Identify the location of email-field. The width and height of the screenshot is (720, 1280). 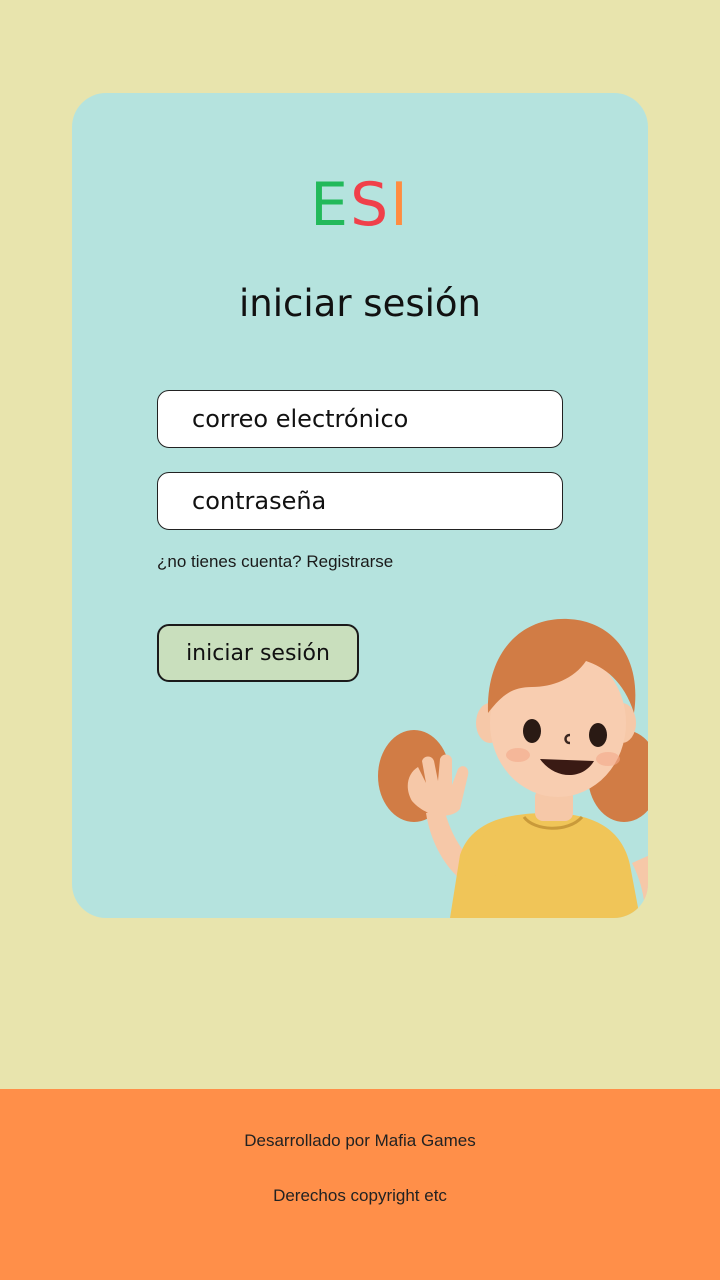
(360, 419).